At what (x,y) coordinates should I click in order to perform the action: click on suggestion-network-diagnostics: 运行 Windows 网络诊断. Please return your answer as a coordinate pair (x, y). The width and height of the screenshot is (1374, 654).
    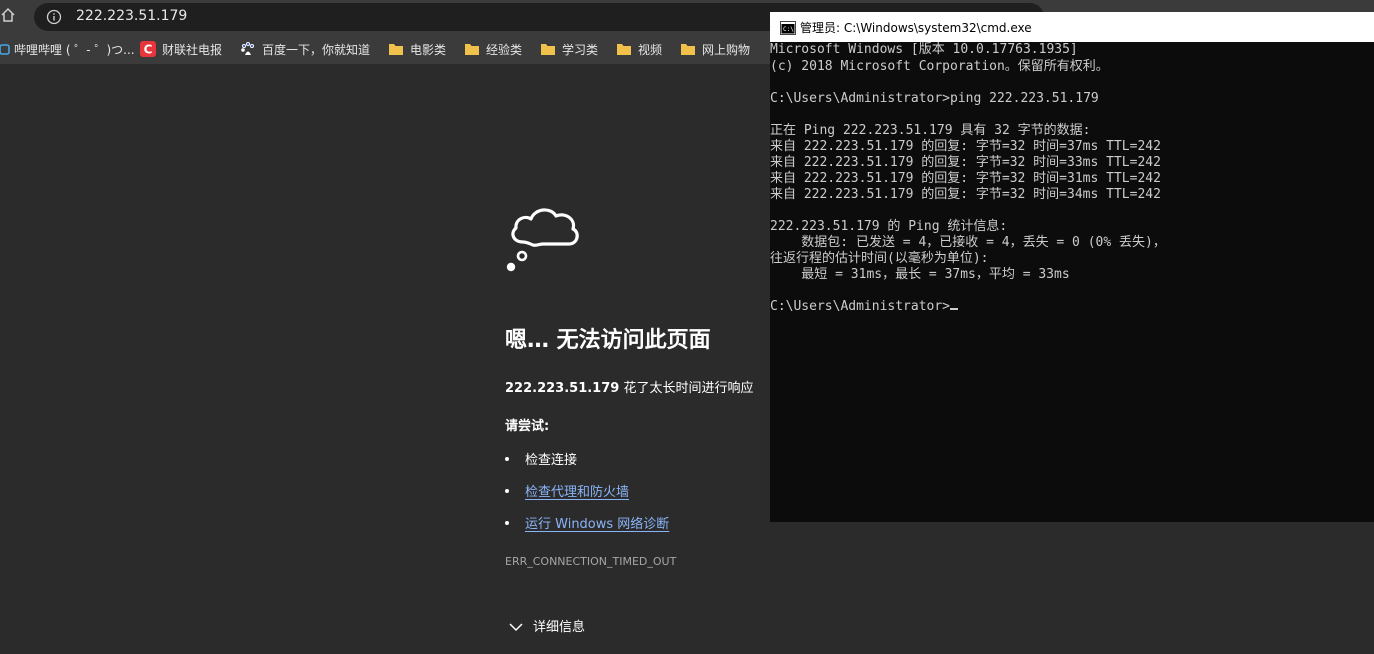
    Looking at the image, I should click on (587, 522).